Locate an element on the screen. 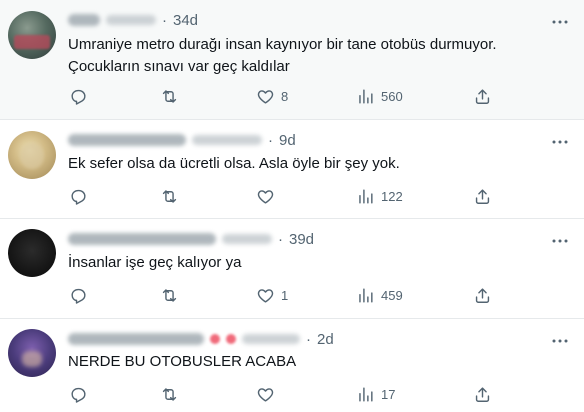  tweet-text: NERDE BU OTOBUSLER ACABA is located at coordinates (317, 362).